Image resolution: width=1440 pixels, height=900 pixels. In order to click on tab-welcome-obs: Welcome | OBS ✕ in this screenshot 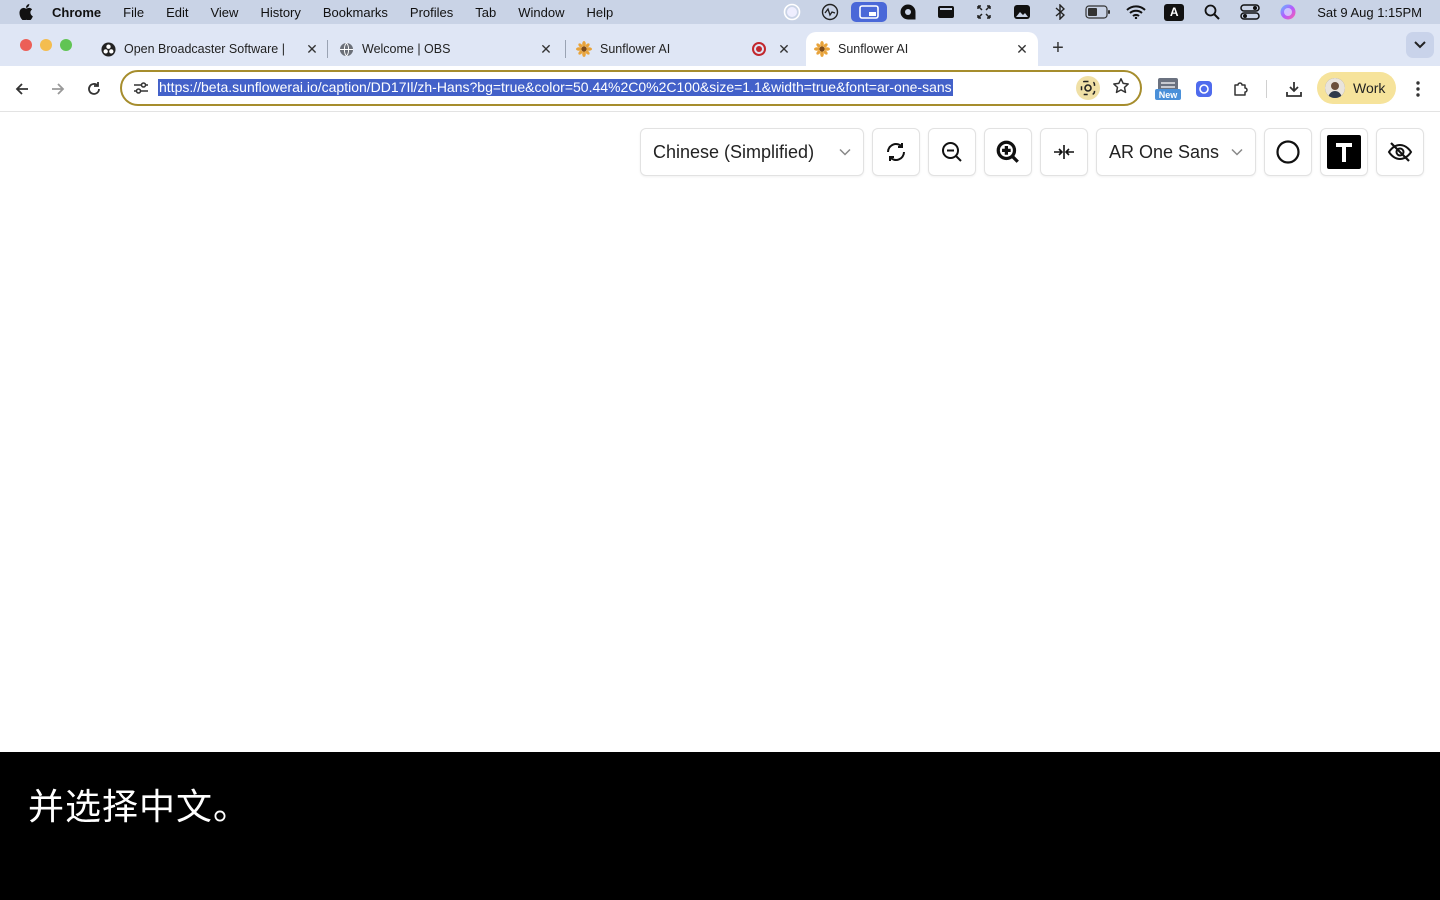, I will do `click(447, 49)`.